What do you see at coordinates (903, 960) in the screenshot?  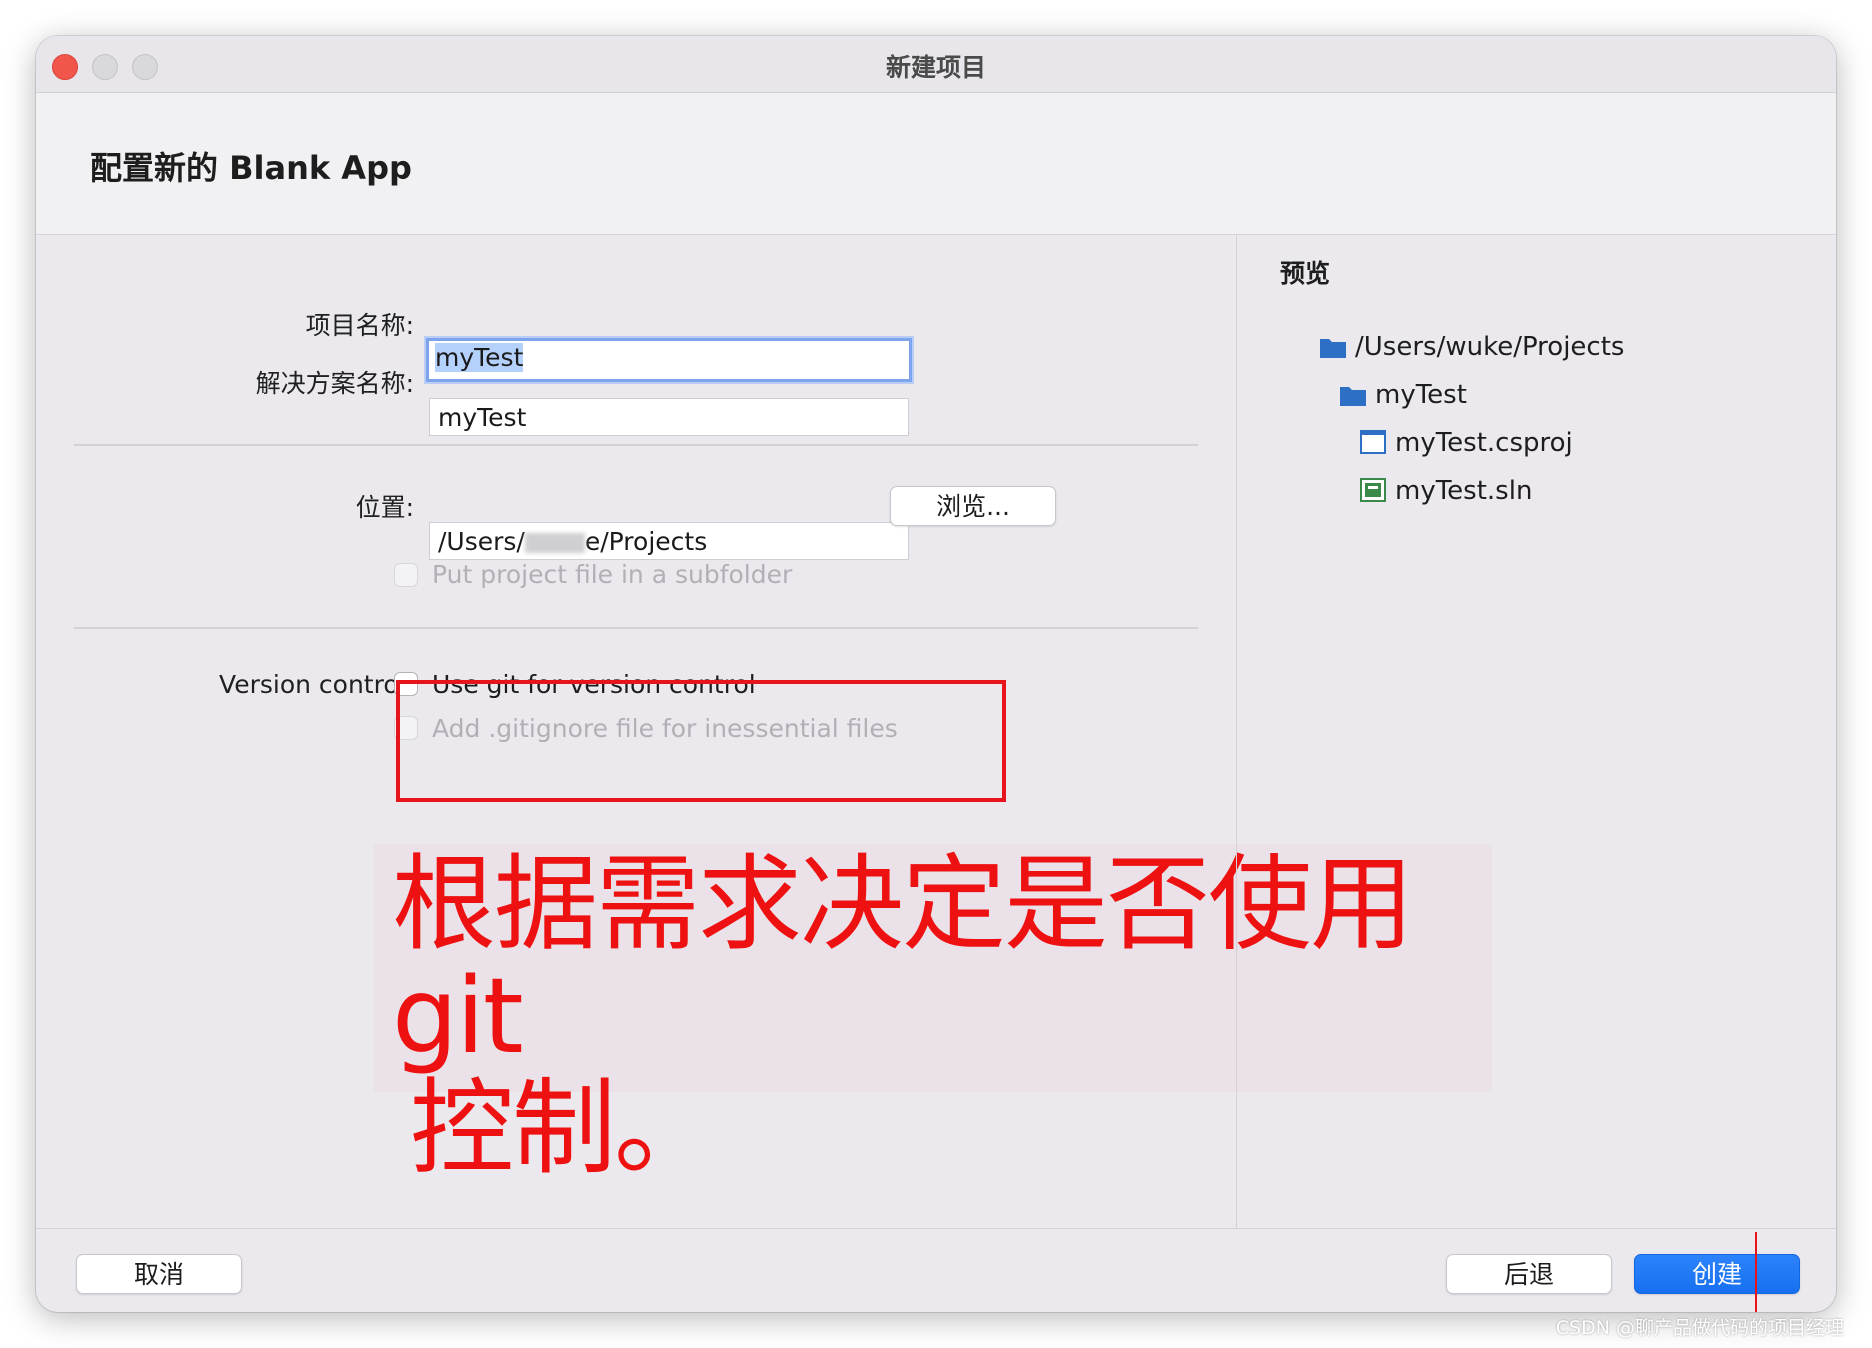 I see `annotation-line-1: 根据需求决定是否使用git` at bounding box center [903, 960].